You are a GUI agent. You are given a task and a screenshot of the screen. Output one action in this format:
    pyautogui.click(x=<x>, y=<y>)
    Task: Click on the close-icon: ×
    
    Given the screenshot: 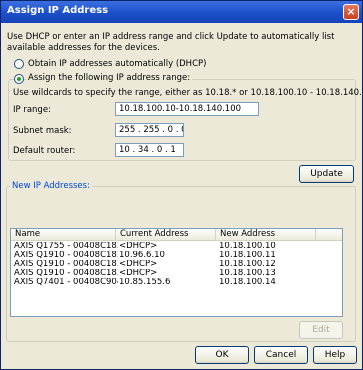 What is the action you would take?
    pyautogui.click(x=351, y=12)
    